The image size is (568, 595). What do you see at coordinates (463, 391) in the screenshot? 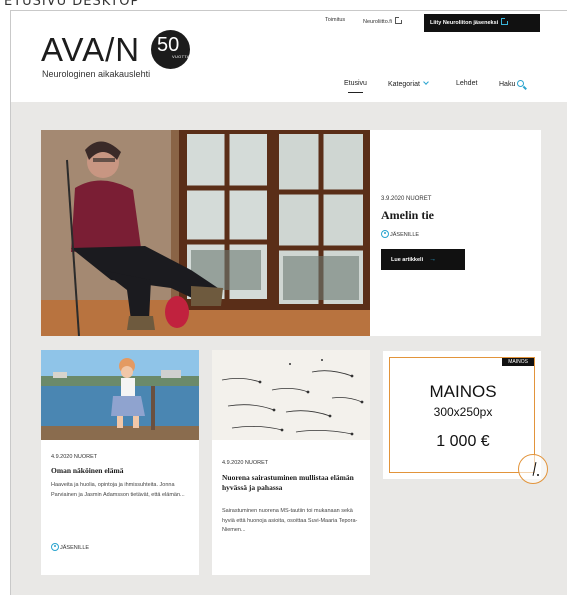
I see `ad-title: MAINOS` at bounding box center [463, 391].